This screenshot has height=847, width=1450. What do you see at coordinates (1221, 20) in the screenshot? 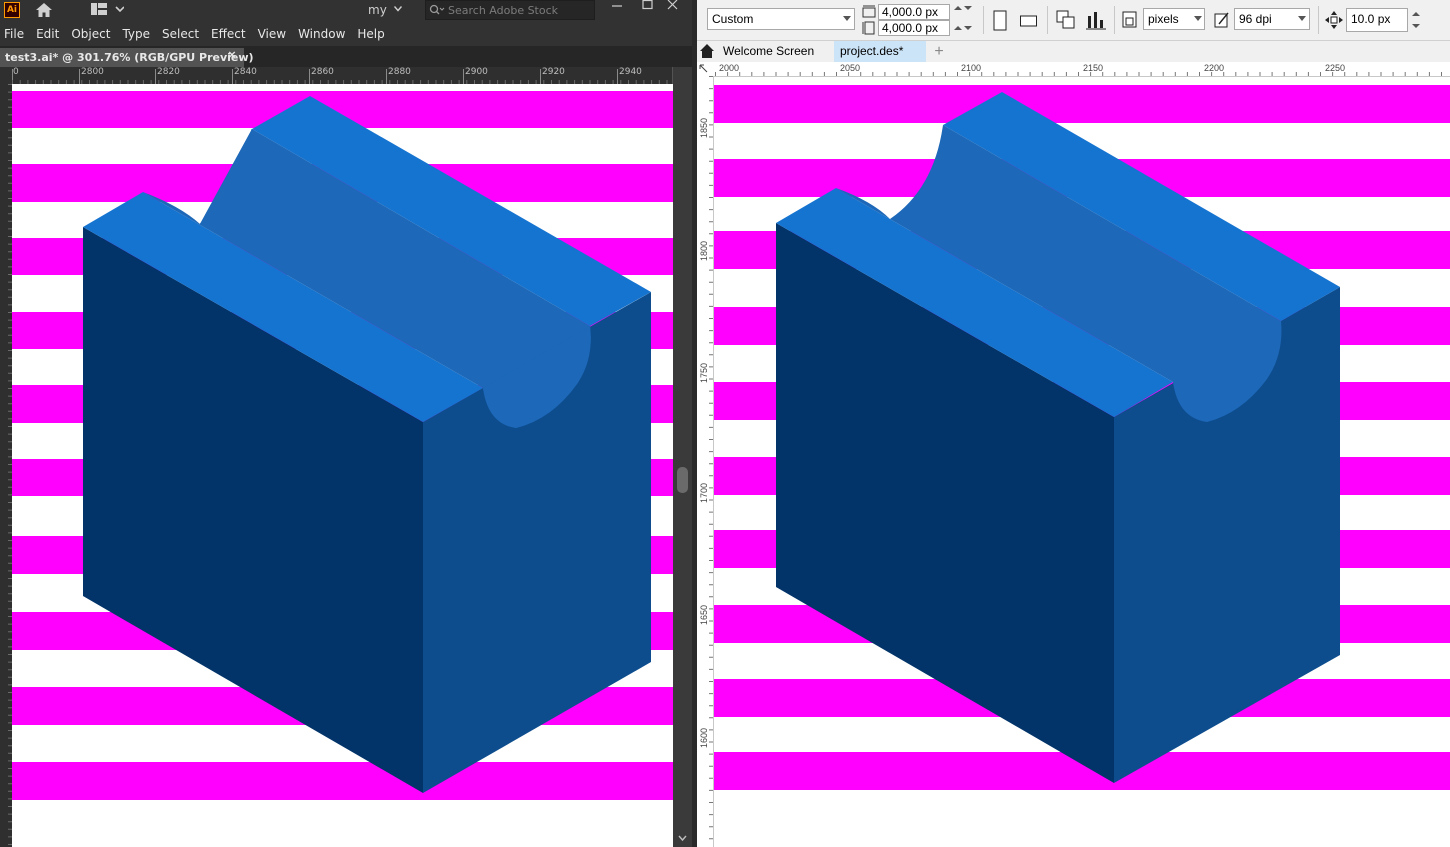
I see `dpi-icon` at bounding box center [1221, 20].